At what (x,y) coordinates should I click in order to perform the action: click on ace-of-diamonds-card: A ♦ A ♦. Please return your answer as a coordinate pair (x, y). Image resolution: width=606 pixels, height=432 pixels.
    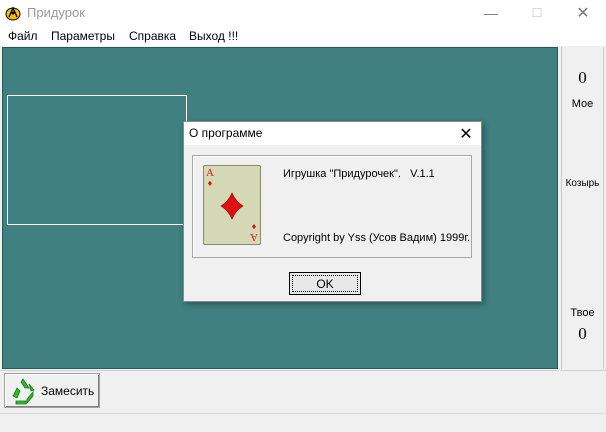
    Looking at the image, I should click on (232, 205).